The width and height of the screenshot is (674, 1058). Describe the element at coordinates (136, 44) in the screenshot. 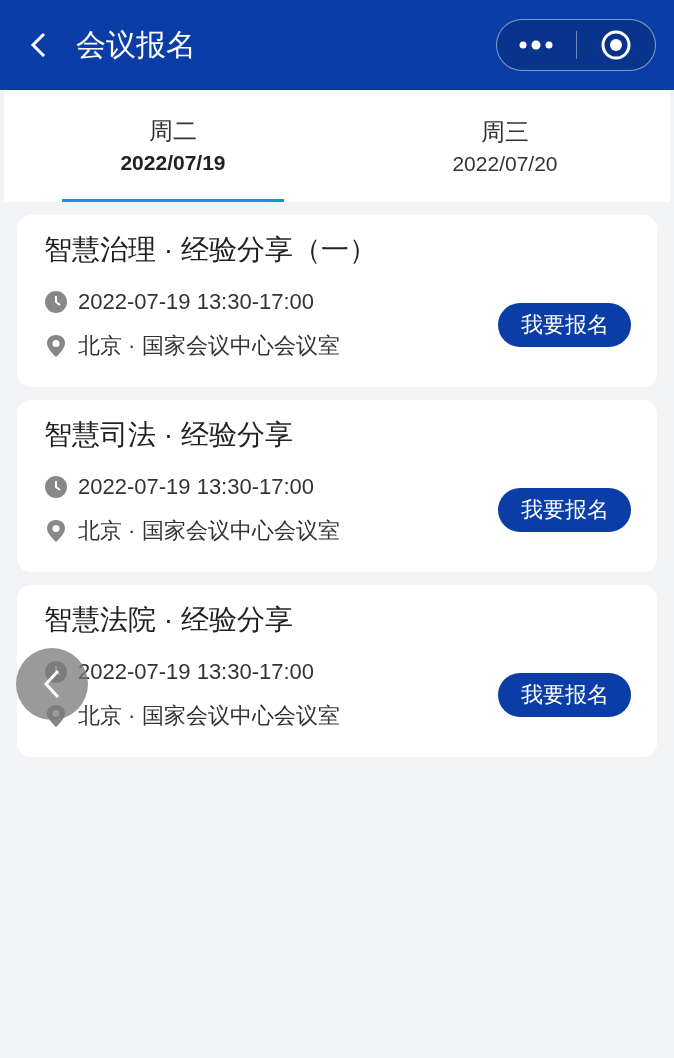

I see `page-title: 会议报名` at that location.